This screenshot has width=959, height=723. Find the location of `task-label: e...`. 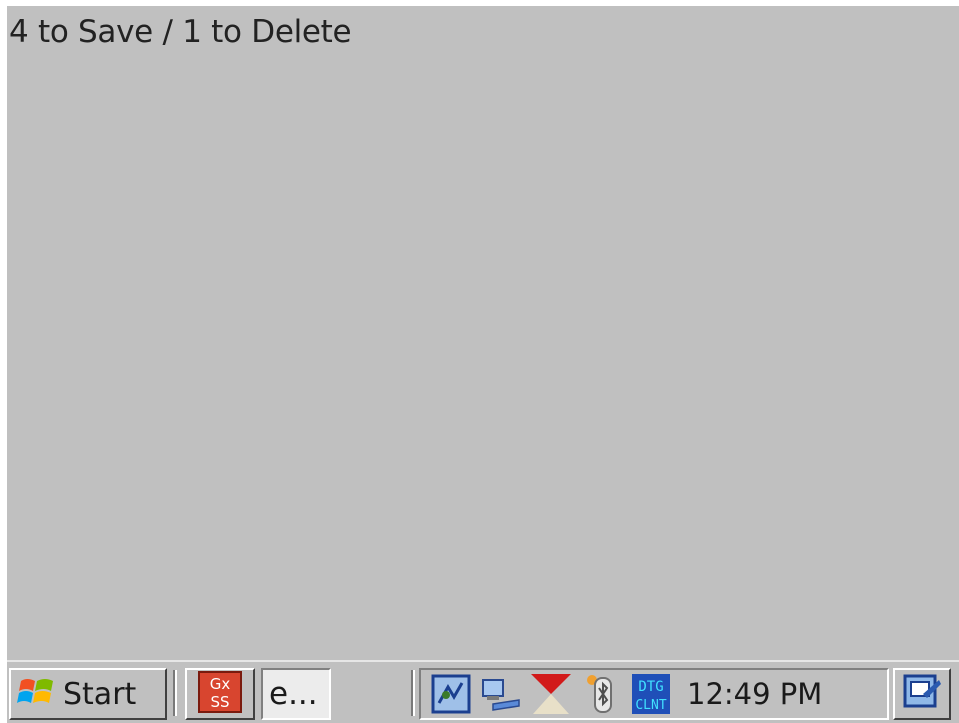

task-label: e... is located at coordinates (293, 694).